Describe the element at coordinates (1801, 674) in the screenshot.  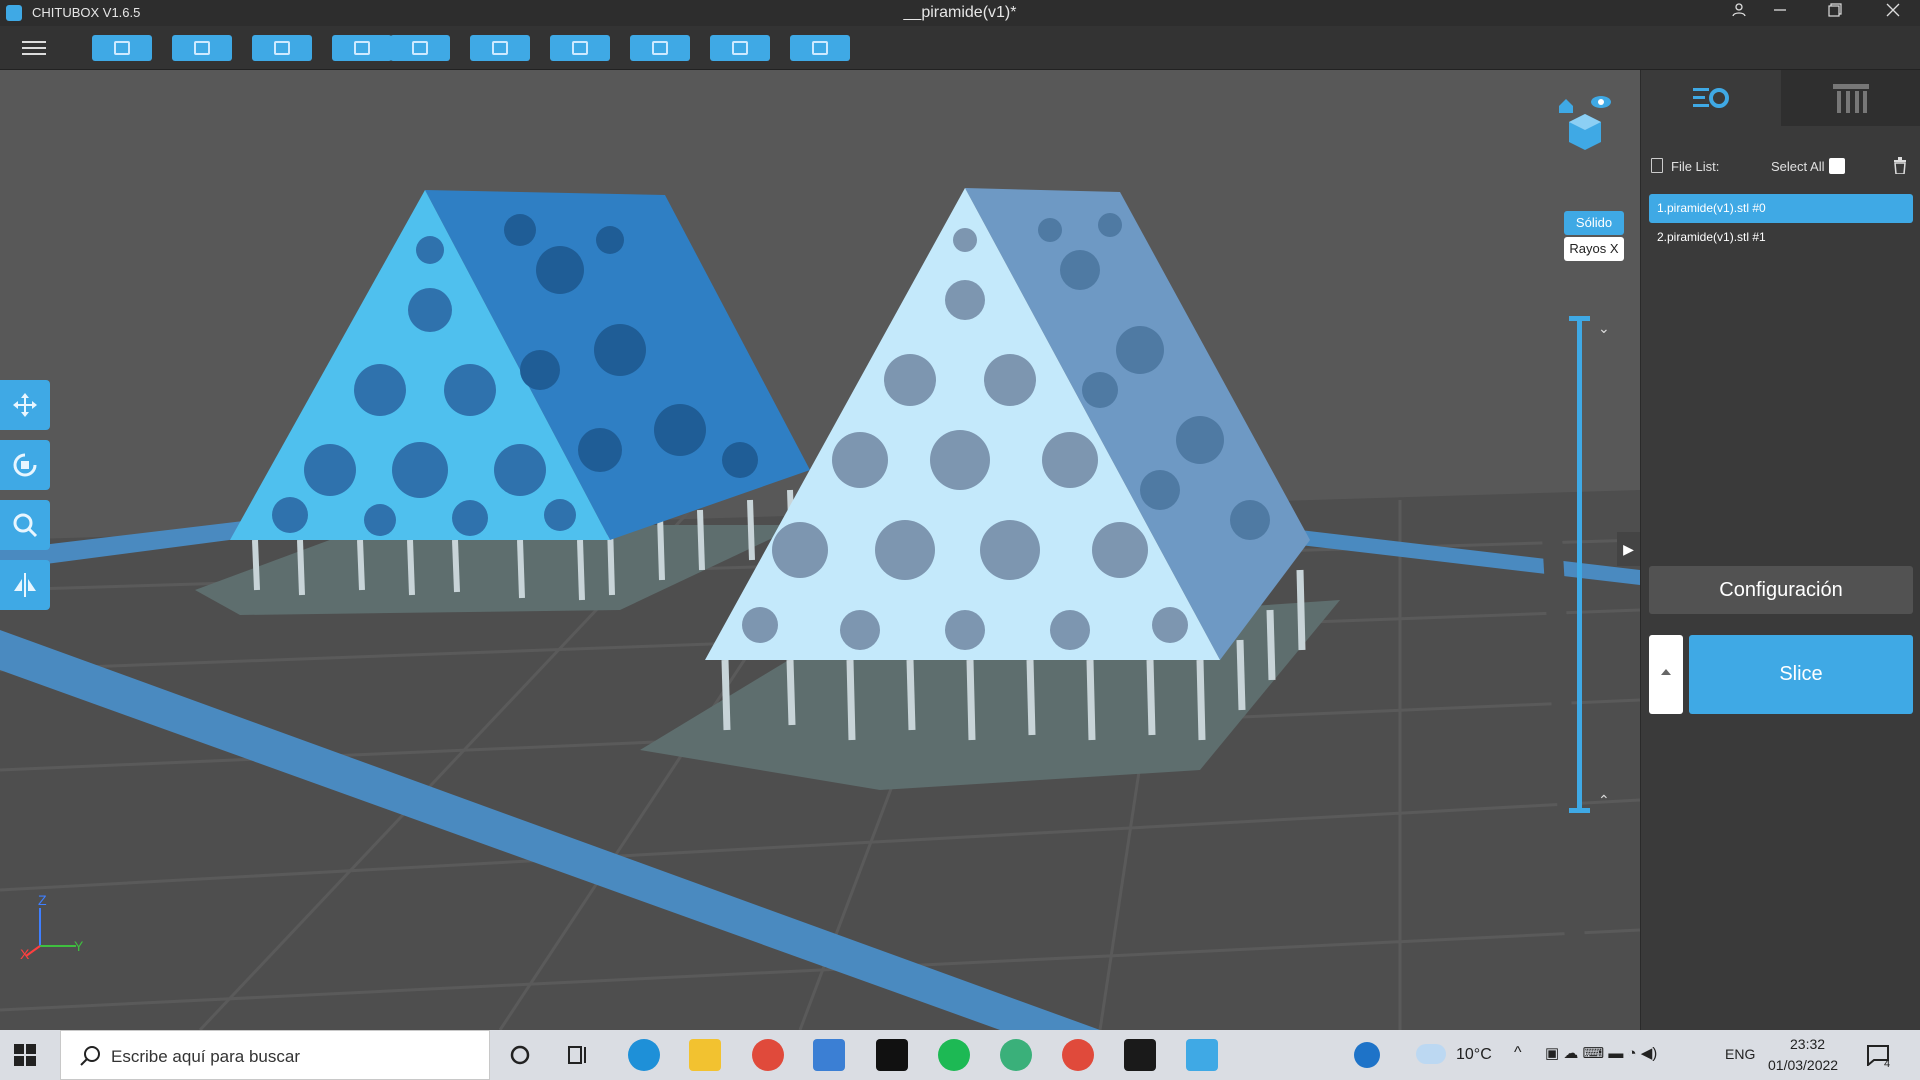
I see `slice-button: Slice` at that location.